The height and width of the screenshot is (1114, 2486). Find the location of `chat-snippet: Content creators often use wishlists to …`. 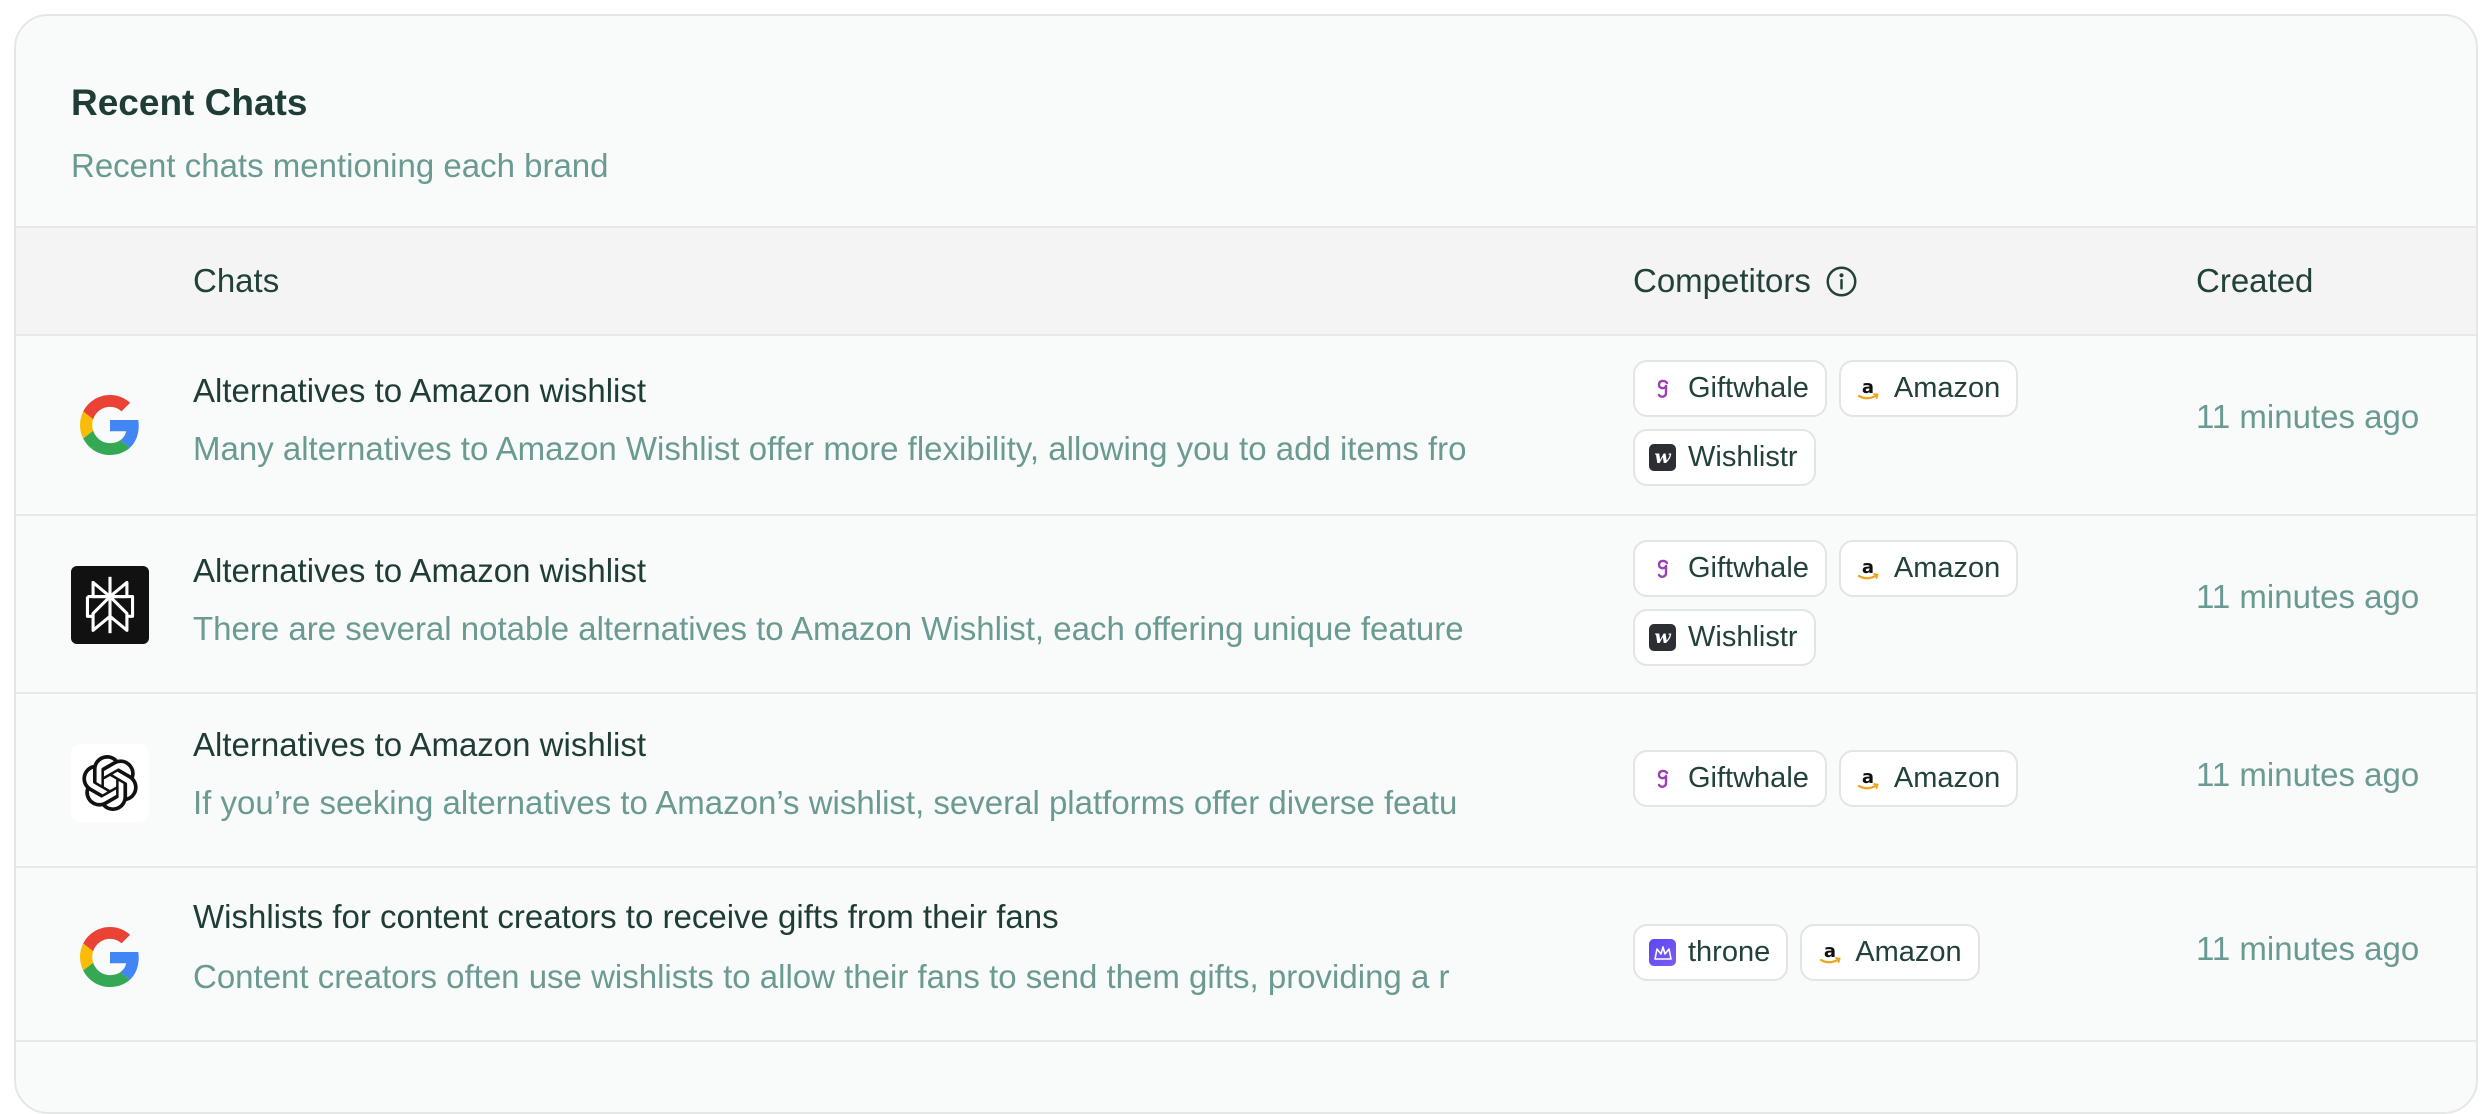

chat-snippet: Content creators often use wishlists to … is located at coordinates (821, 976).